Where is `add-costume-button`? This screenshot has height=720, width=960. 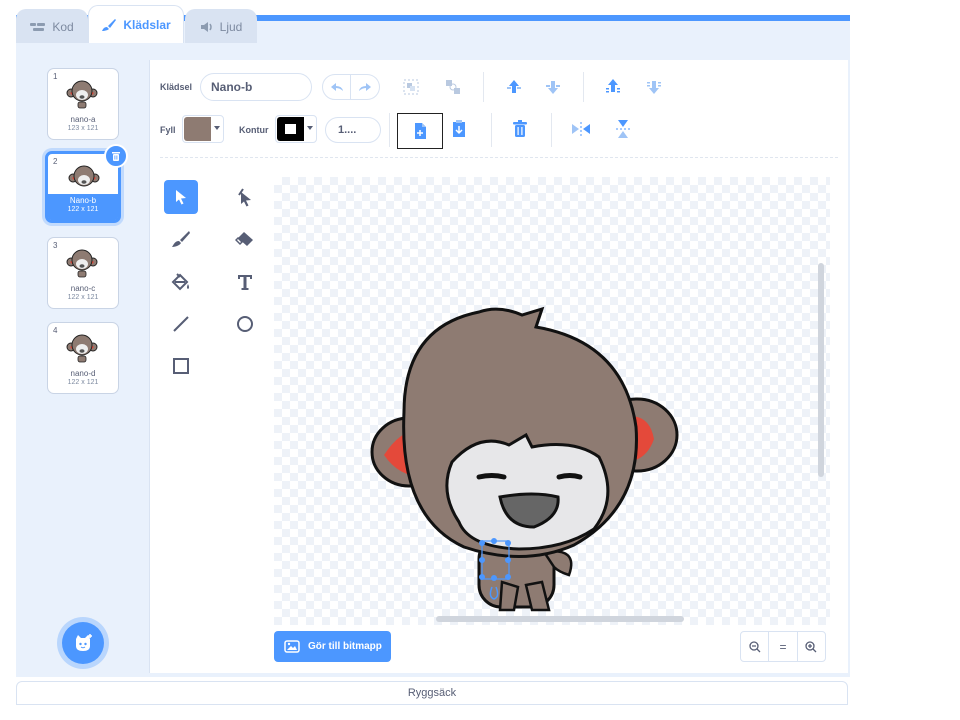
add-costume-button is located at coordinates (83, 643).